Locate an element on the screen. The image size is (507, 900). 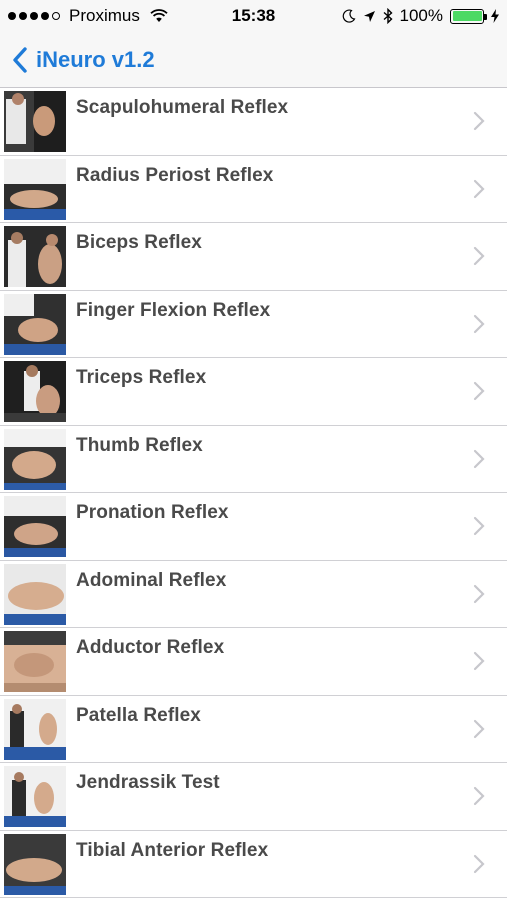
list-item: Adductor Reflex is located at coordinates (253, 662).